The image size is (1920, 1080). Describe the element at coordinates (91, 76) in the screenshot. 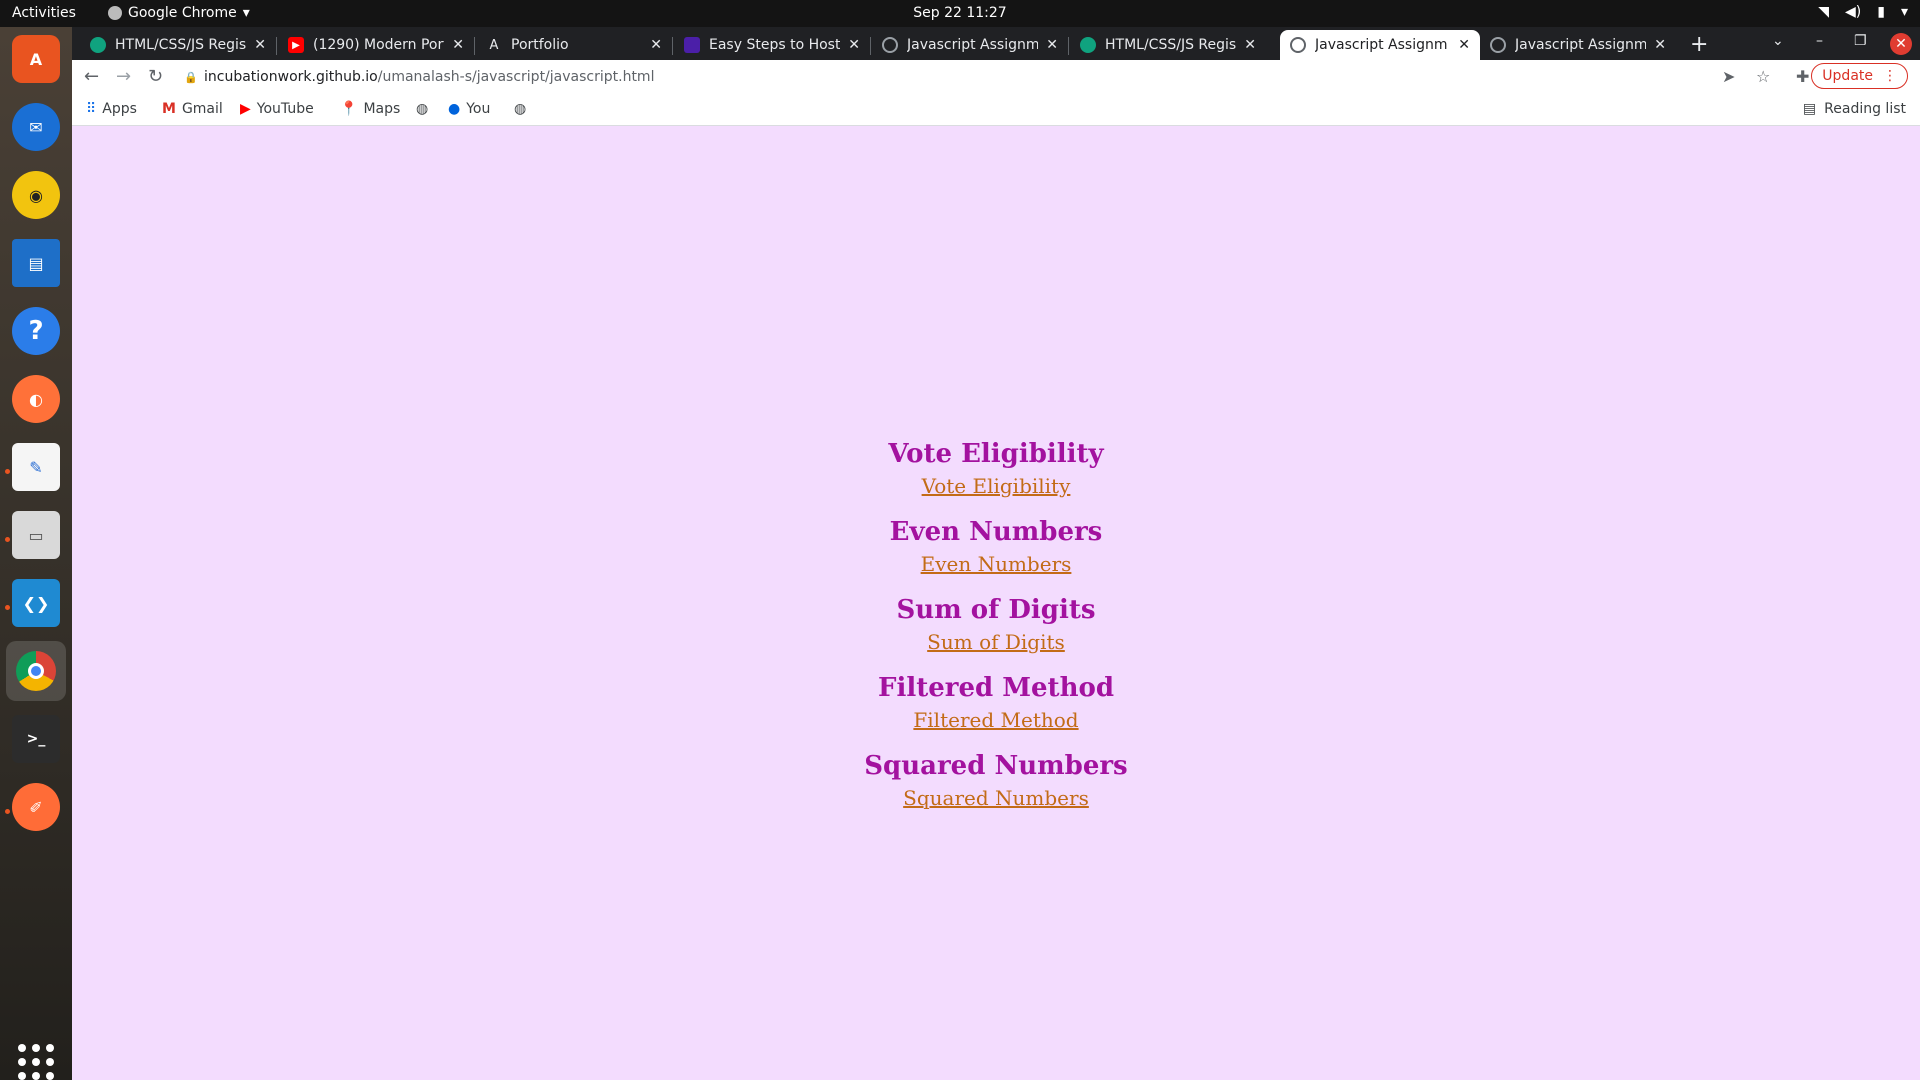

I see `back-icon: ←` at that location.